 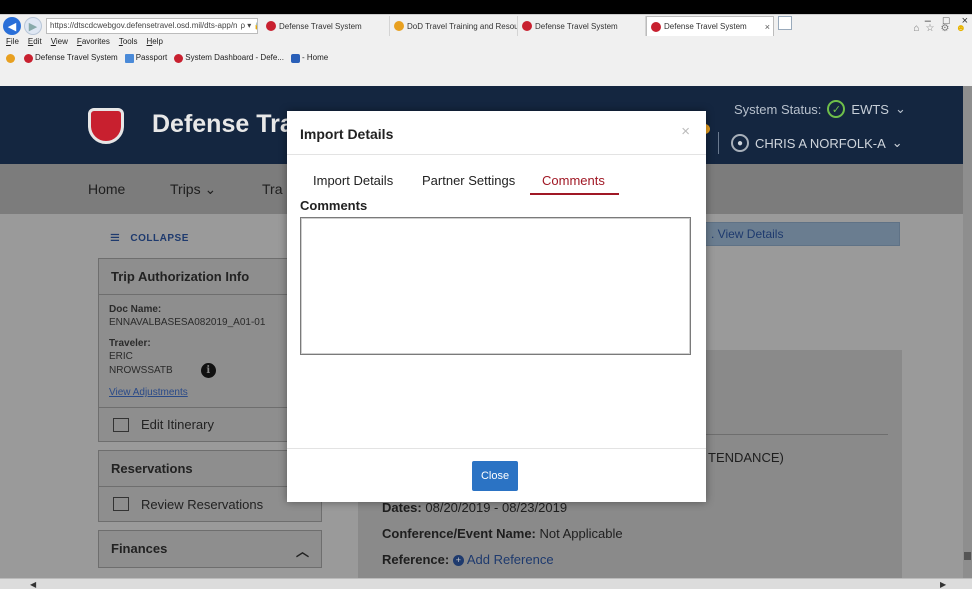 I want to click on app-title: Defense Tra, so click(x=223, y=124).